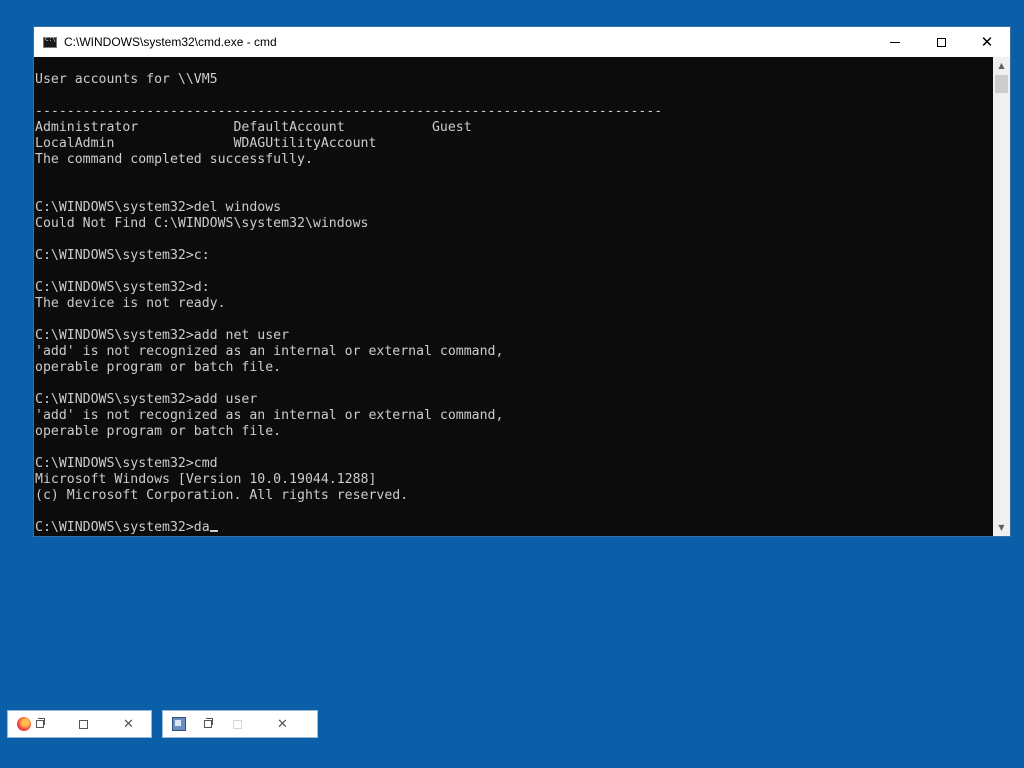  What do you see at coordinates (50, 42) in the screenshot?
I see `cmd-app-icon` at bounding box center [50, 42].